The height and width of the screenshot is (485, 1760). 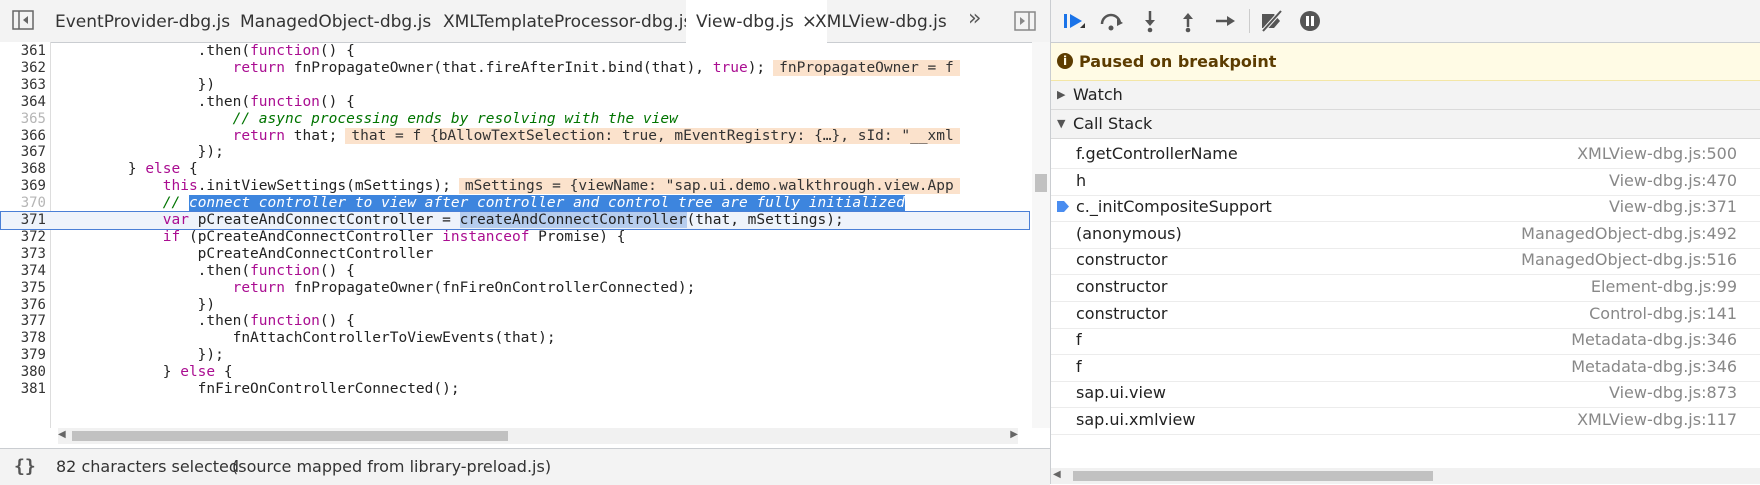 What do you see at coordinates (1405, 234) in the screenshot?
I see `call-frame: (anonymous) ManagedObject-dbg.js:492` at bounding box center [1405, 234].